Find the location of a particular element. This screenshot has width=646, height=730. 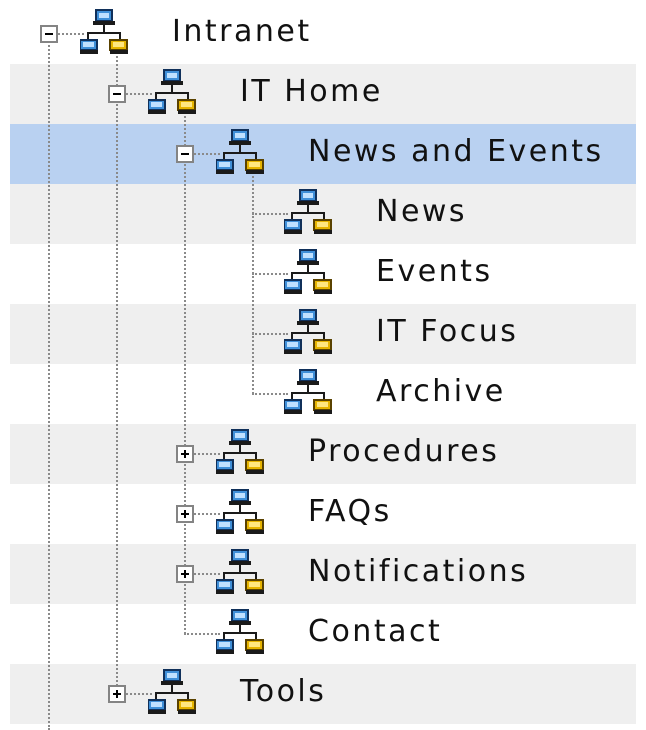

tree-node-label-news: News is located at coordinates (421, 212).